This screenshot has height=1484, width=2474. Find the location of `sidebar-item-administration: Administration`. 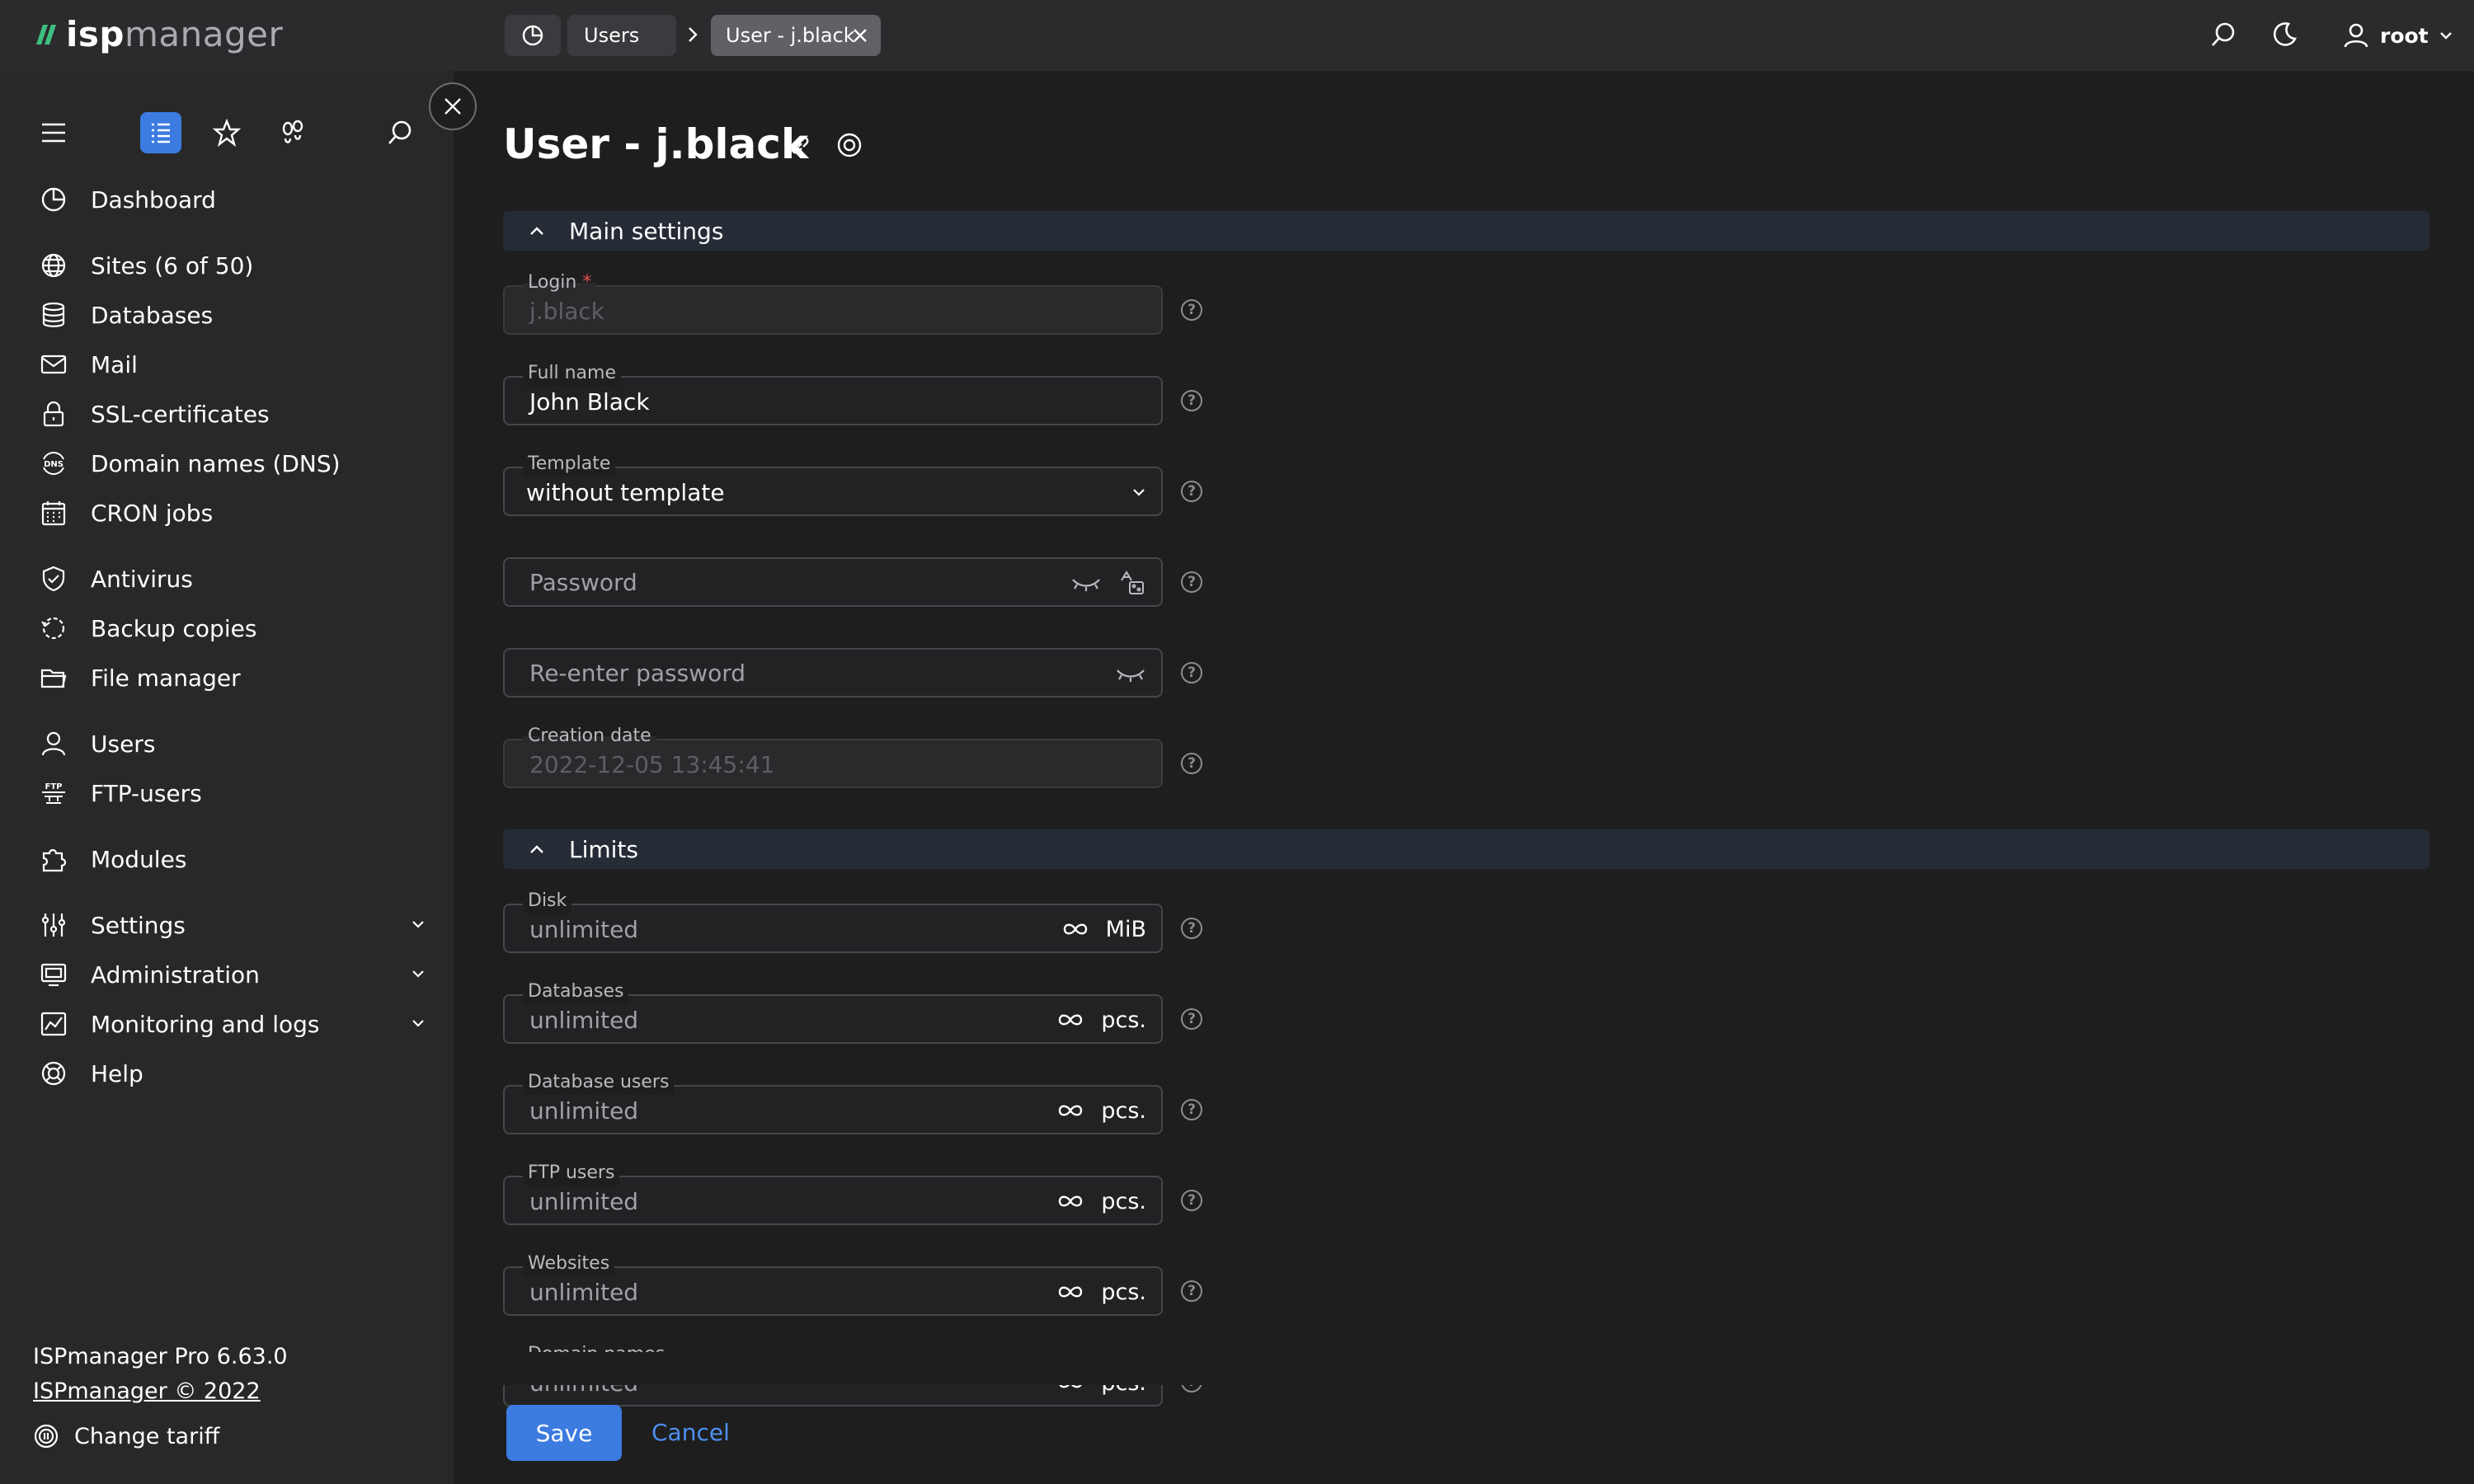

sidebar-item-administration: Administration is located at coordinates (232, 974).